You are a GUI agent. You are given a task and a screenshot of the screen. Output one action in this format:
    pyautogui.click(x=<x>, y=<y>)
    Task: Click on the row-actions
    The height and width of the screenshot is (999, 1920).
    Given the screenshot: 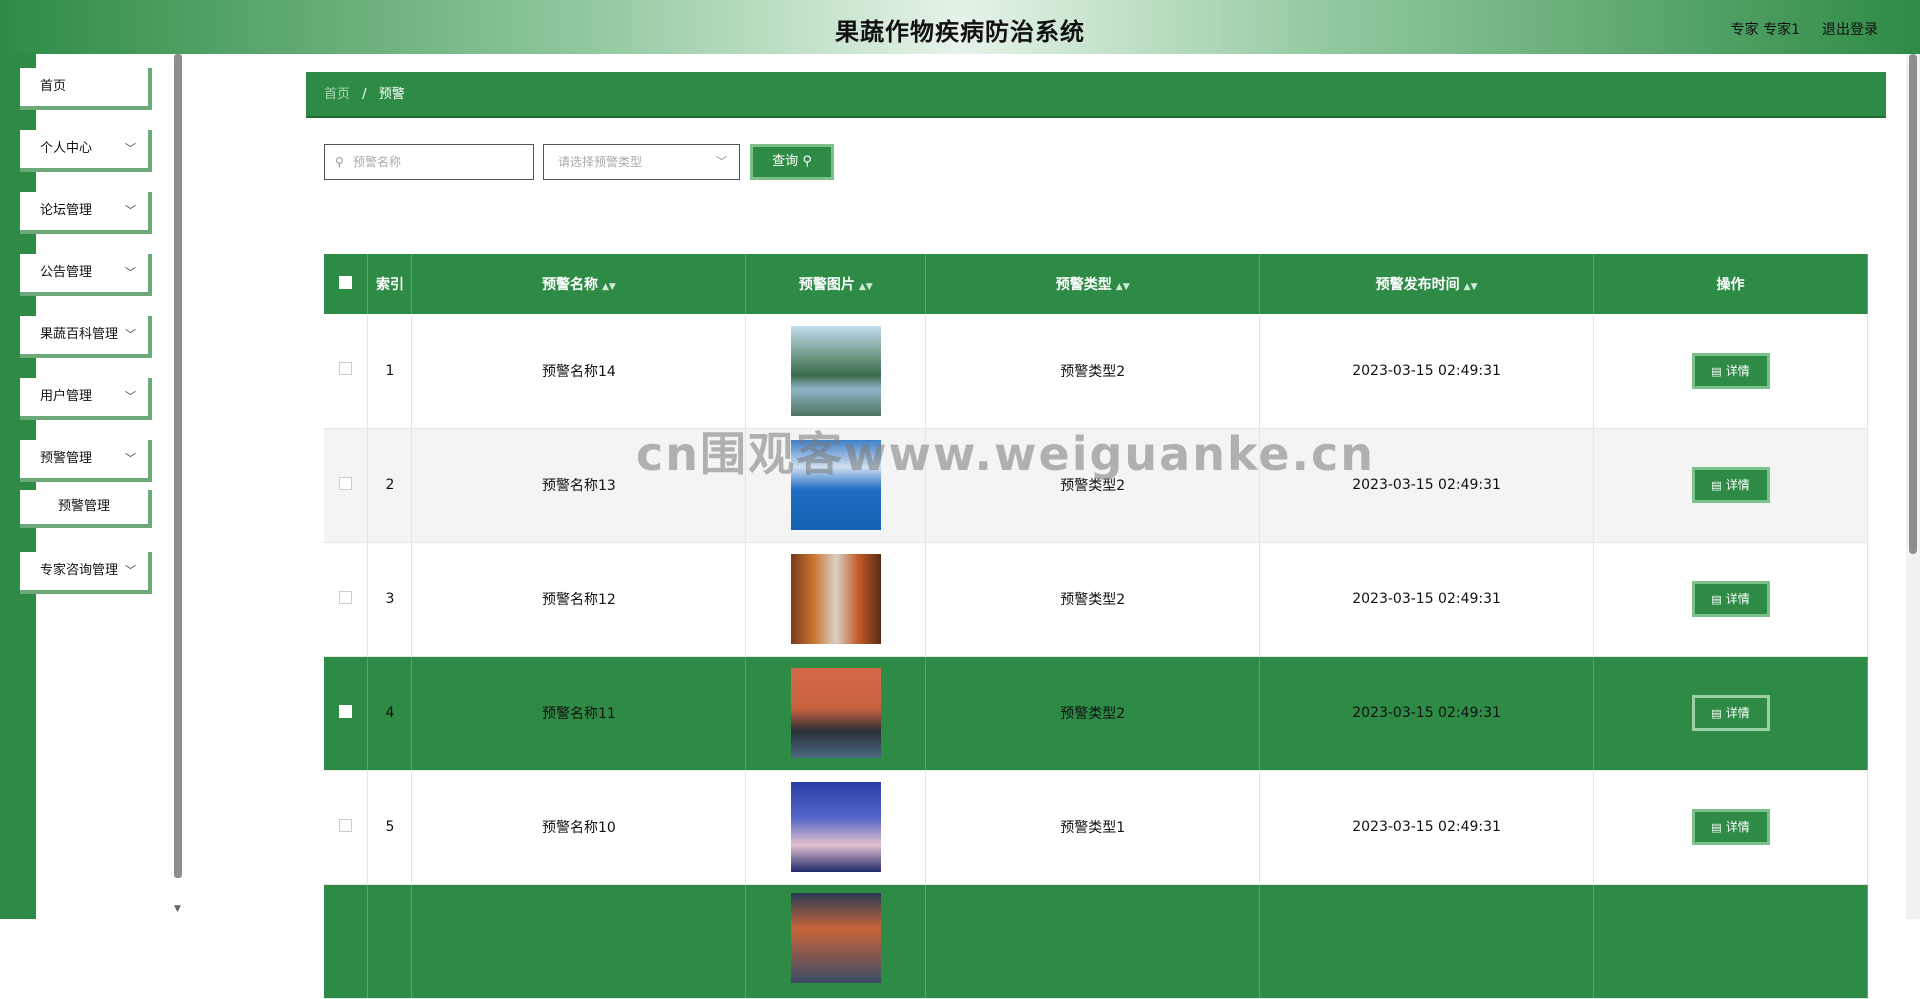 What is the action you would take?
    pyautogui.click(x=1730, y=941)
    